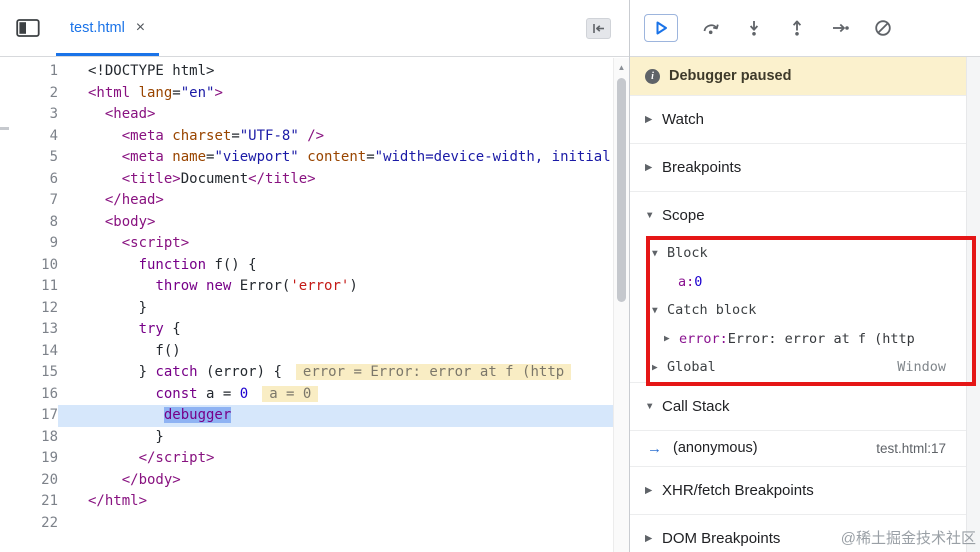  What do you see at coordinates (335, 94) in the screenshot?
I see `code-text: <html lang="en">` at bounding box center [335, 94].